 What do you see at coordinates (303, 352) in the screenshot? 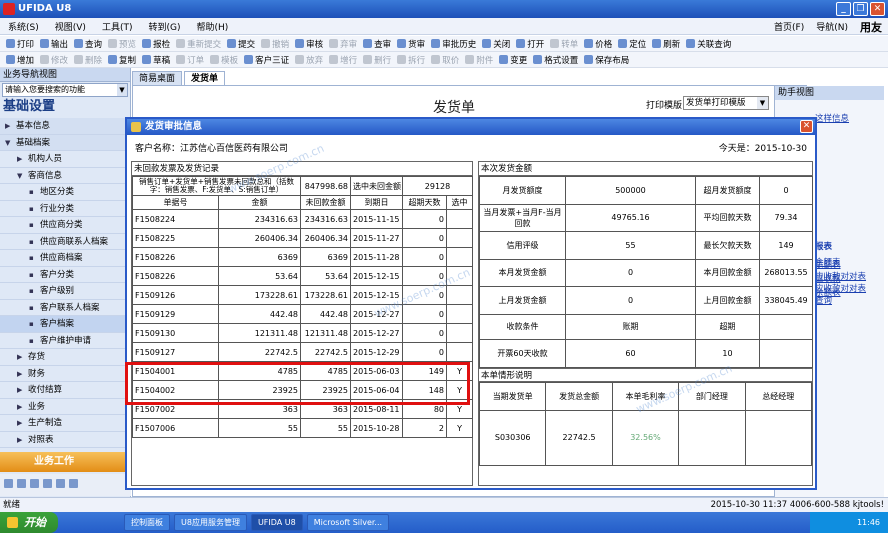
I see `table-row: F1509127 22742.5 22742.5 2015-12-29 0` at bounding box center [303, 352].